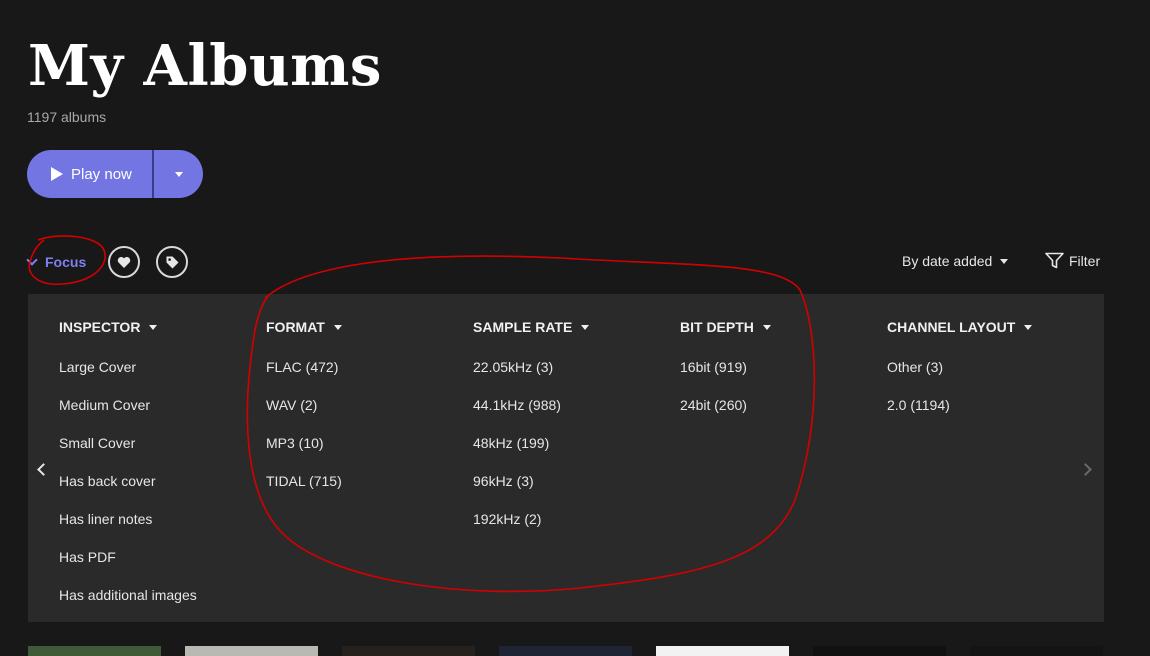 This screenshot has height=656, width=1150. I want to click on tag-icon, so click(172, 262).